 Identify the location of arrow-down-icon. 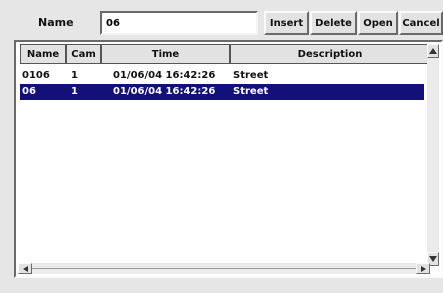
(433, 259).